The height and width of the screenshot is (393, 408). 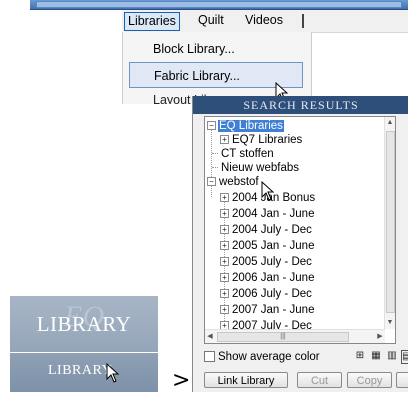 I want to click on tree-node: +2004 July - Dec, so click(x=266, y=230).